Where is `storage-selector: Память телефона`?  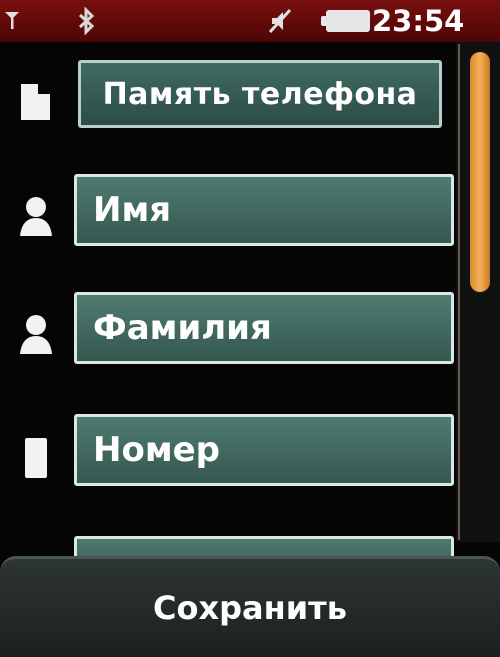
storage-selector: Память телефона is located at coordinates (260, 94).